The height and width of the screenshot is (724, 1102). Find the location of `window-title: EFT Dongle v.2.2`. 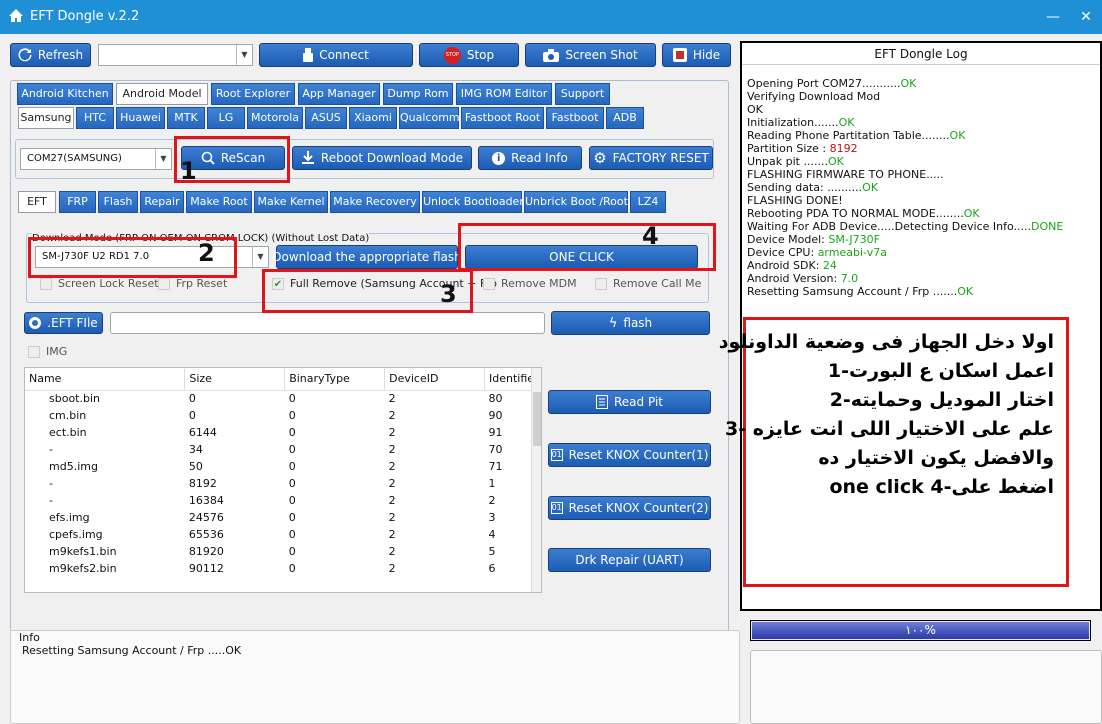

window-title: EFT Dongle v.2.2 is located at coordinates (85, 16).